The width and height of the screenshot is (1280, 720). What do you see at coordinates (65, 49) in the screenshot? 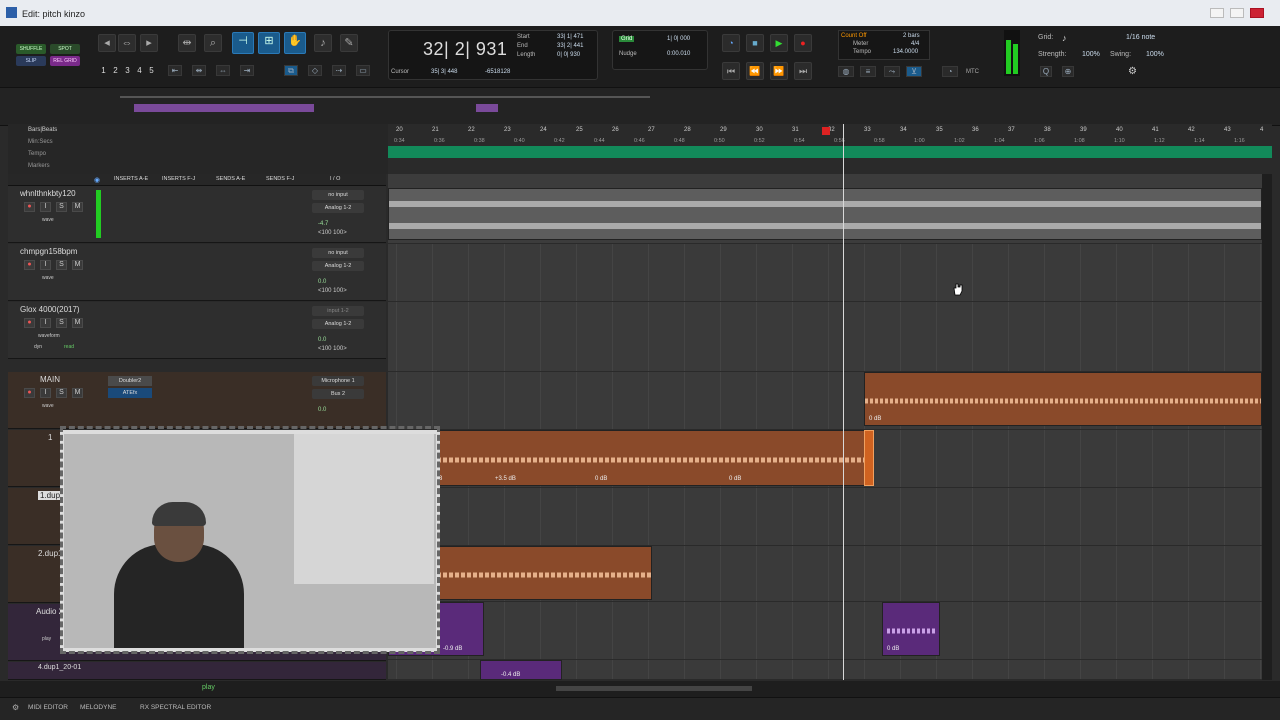
I see `spot-mode-button: SPOT` at bounding box center [65, 49].